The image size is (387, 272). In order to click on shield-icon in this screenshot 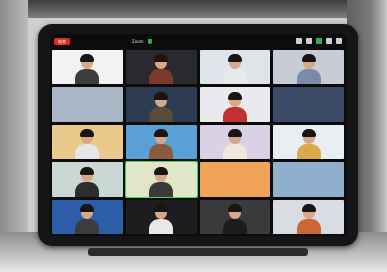, I will do `click(149, 41)`.